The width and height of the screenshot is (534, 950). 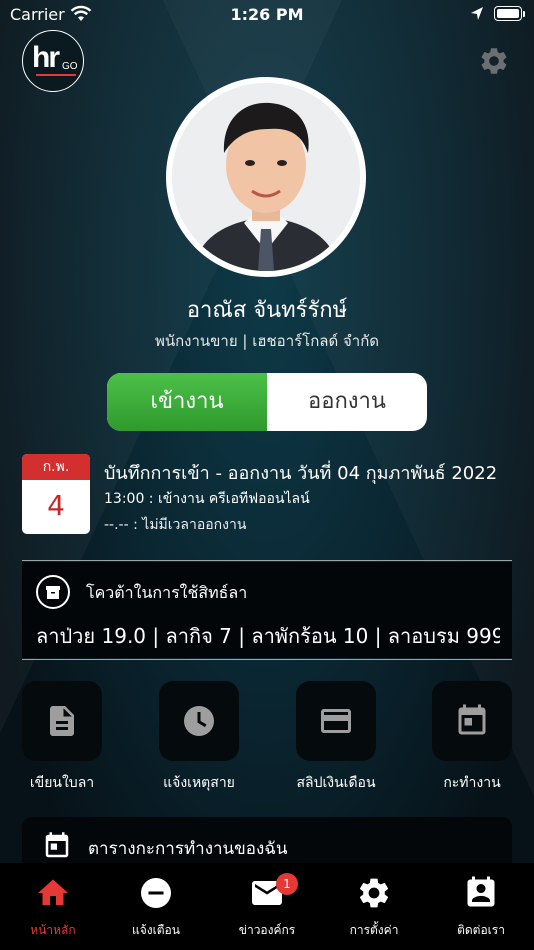 I want to click on report-late-label: แจ้งเหตุสาย, so click(x=199, y=783).